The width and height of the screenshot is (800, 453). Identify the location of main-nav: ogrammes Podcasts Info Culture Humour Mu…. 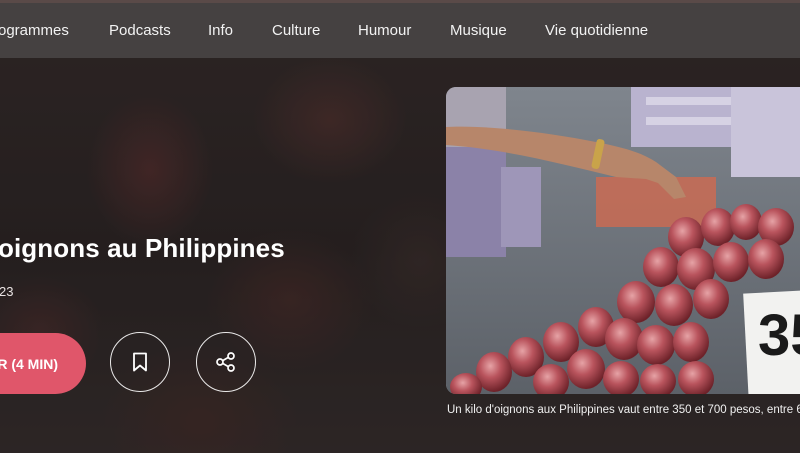
(400, 30).